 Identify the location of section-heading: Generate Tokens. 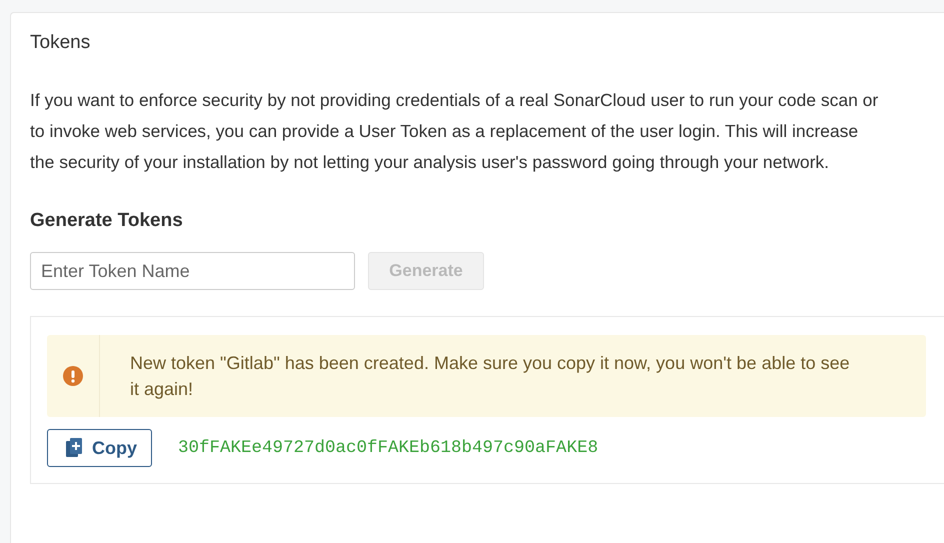
(107, 221).